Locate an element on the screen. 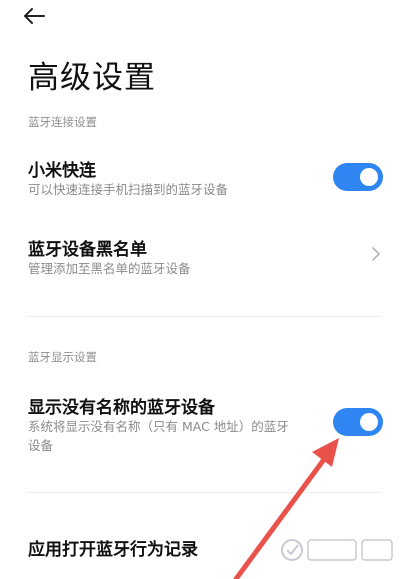  xiaomi-quick-connect-subtitle: 可以快速连接手机扫描到的蓝牙设备 is located at coordinates (128, 189).